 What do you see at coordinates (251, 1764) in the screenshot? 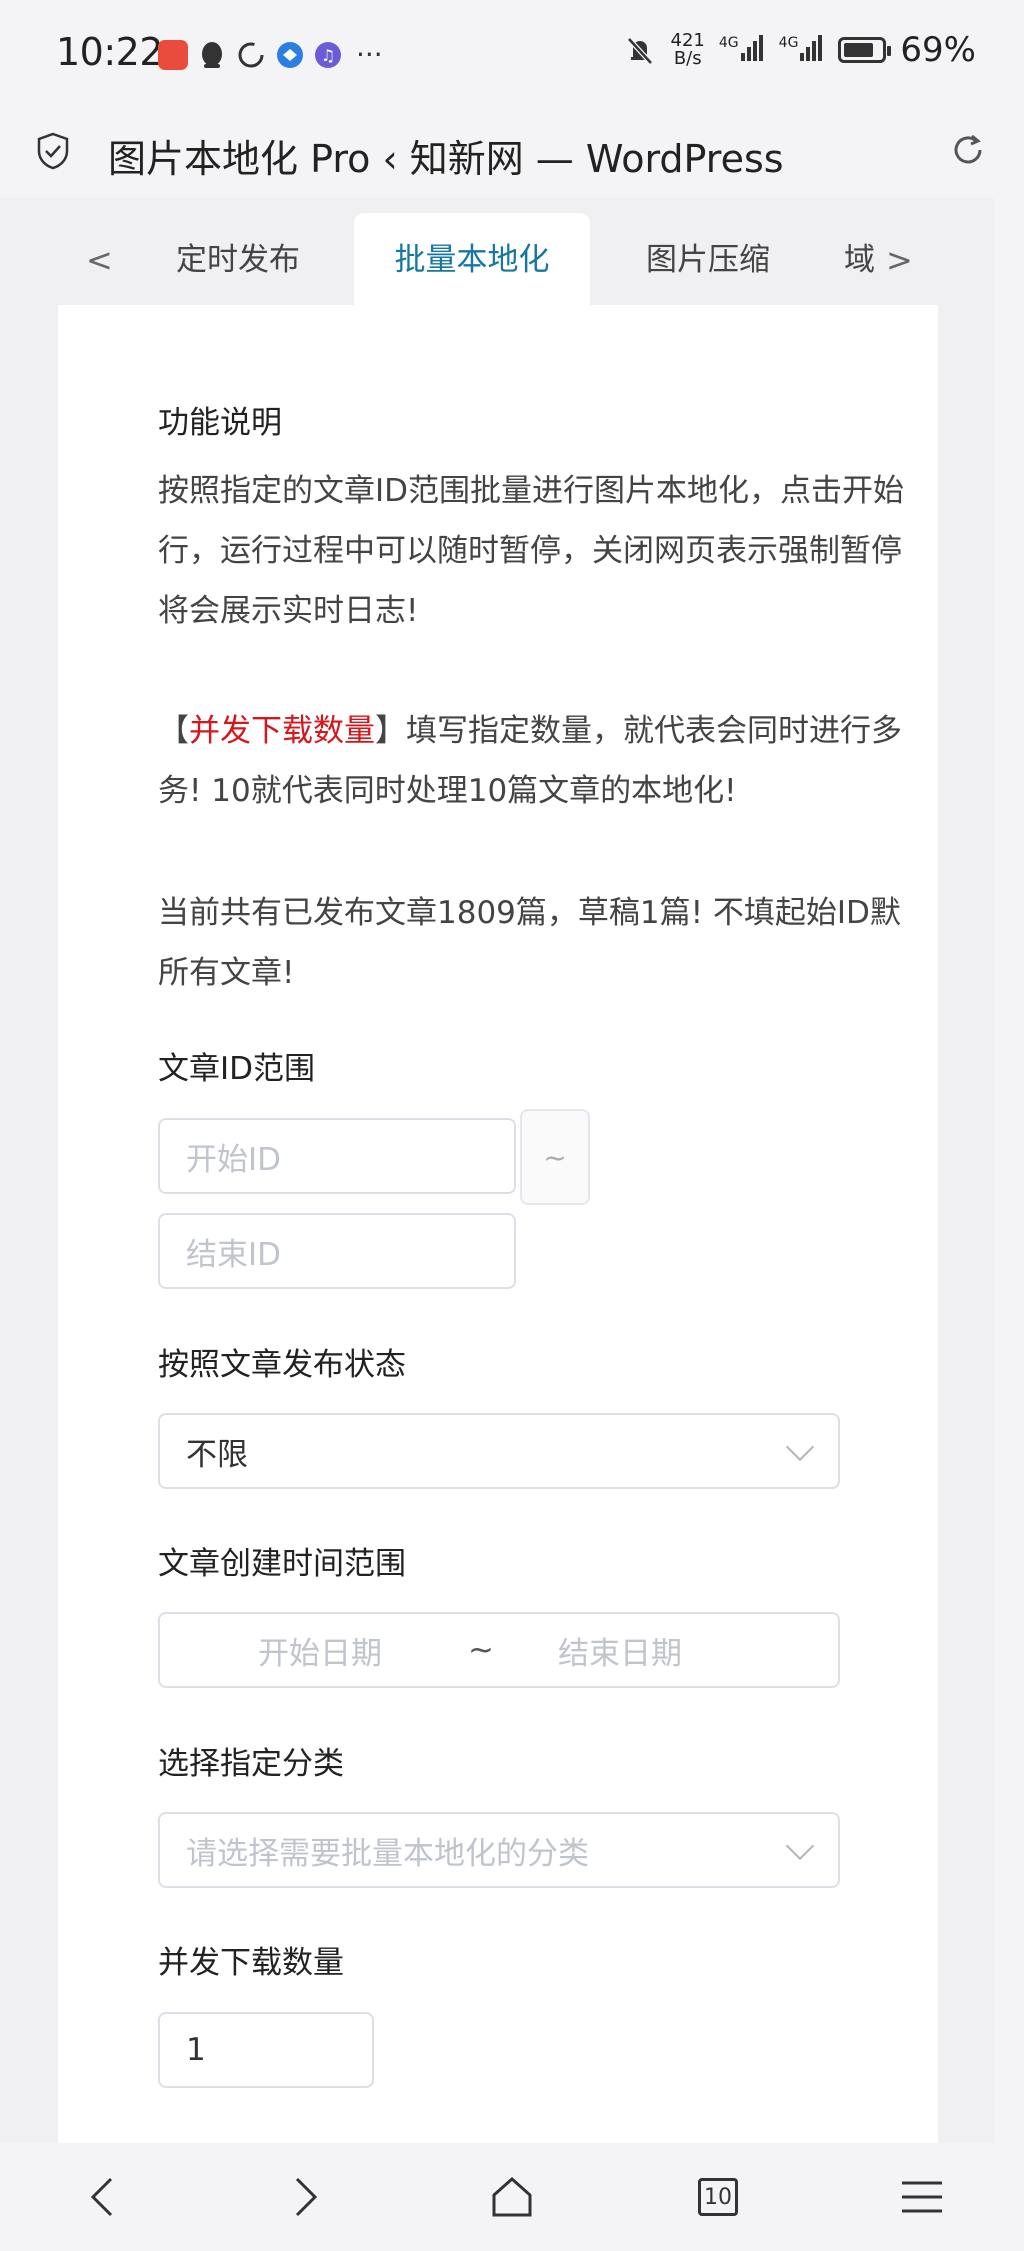
I see `category-label: 选择指定分类` at bounding box center [251, 1764].